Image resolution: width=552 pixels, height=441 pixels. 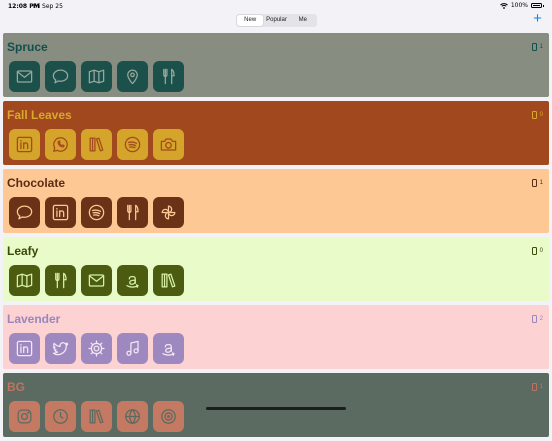 What do you see at coordinates (276, 65) in the screenshot?
I see `theme-card: Spruce 1` at bounding box center [276, 65].